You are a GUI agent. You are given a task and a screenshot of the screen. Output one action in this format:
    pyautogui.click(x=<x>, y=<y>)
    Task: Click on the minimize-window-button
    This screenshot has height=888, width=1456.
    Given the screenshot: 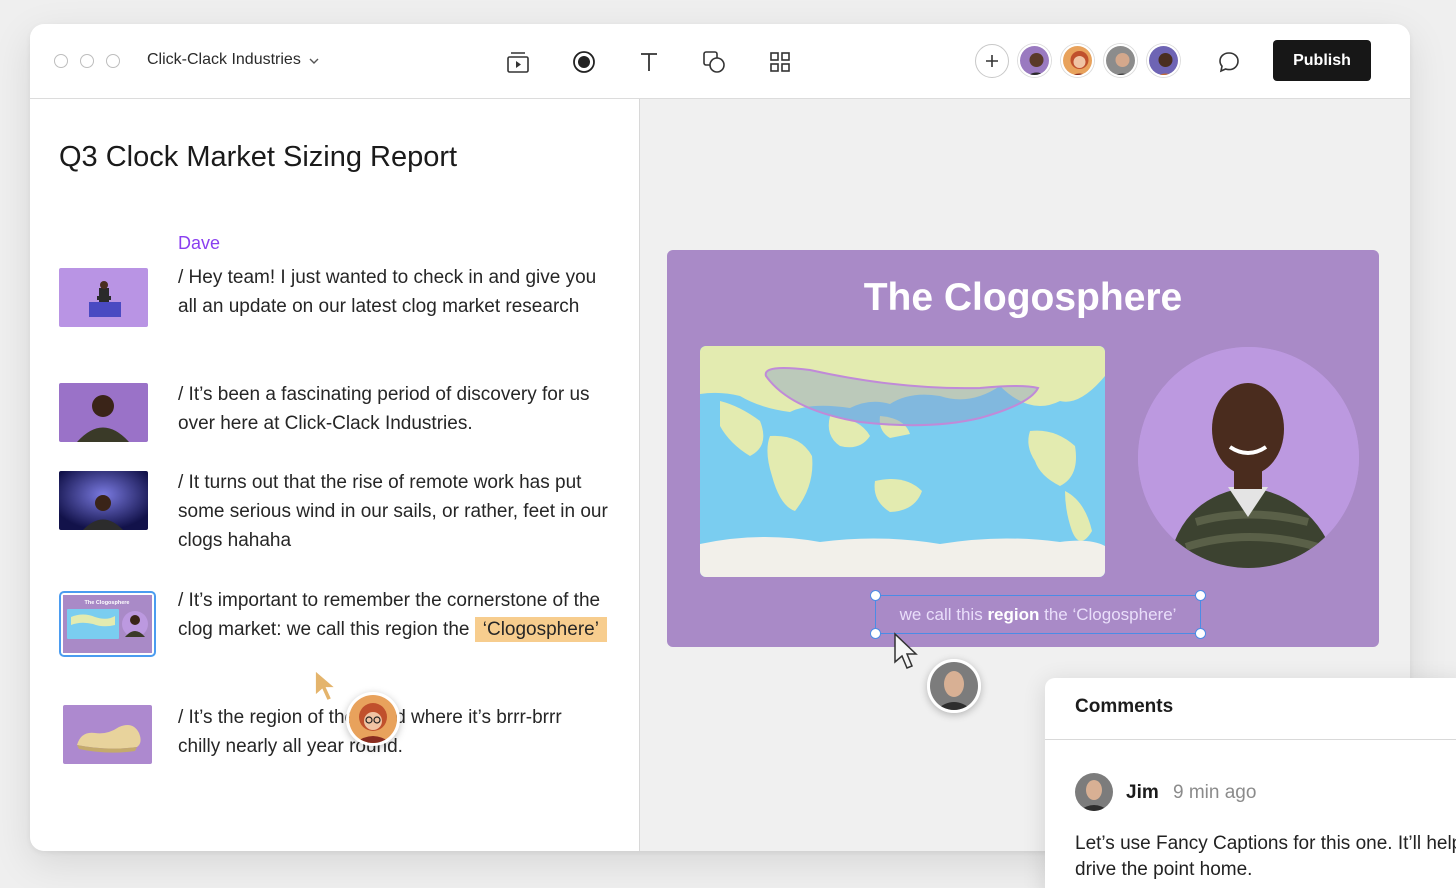 What is the action you would take?
    pyautogui.click(x=87, y=61)
    